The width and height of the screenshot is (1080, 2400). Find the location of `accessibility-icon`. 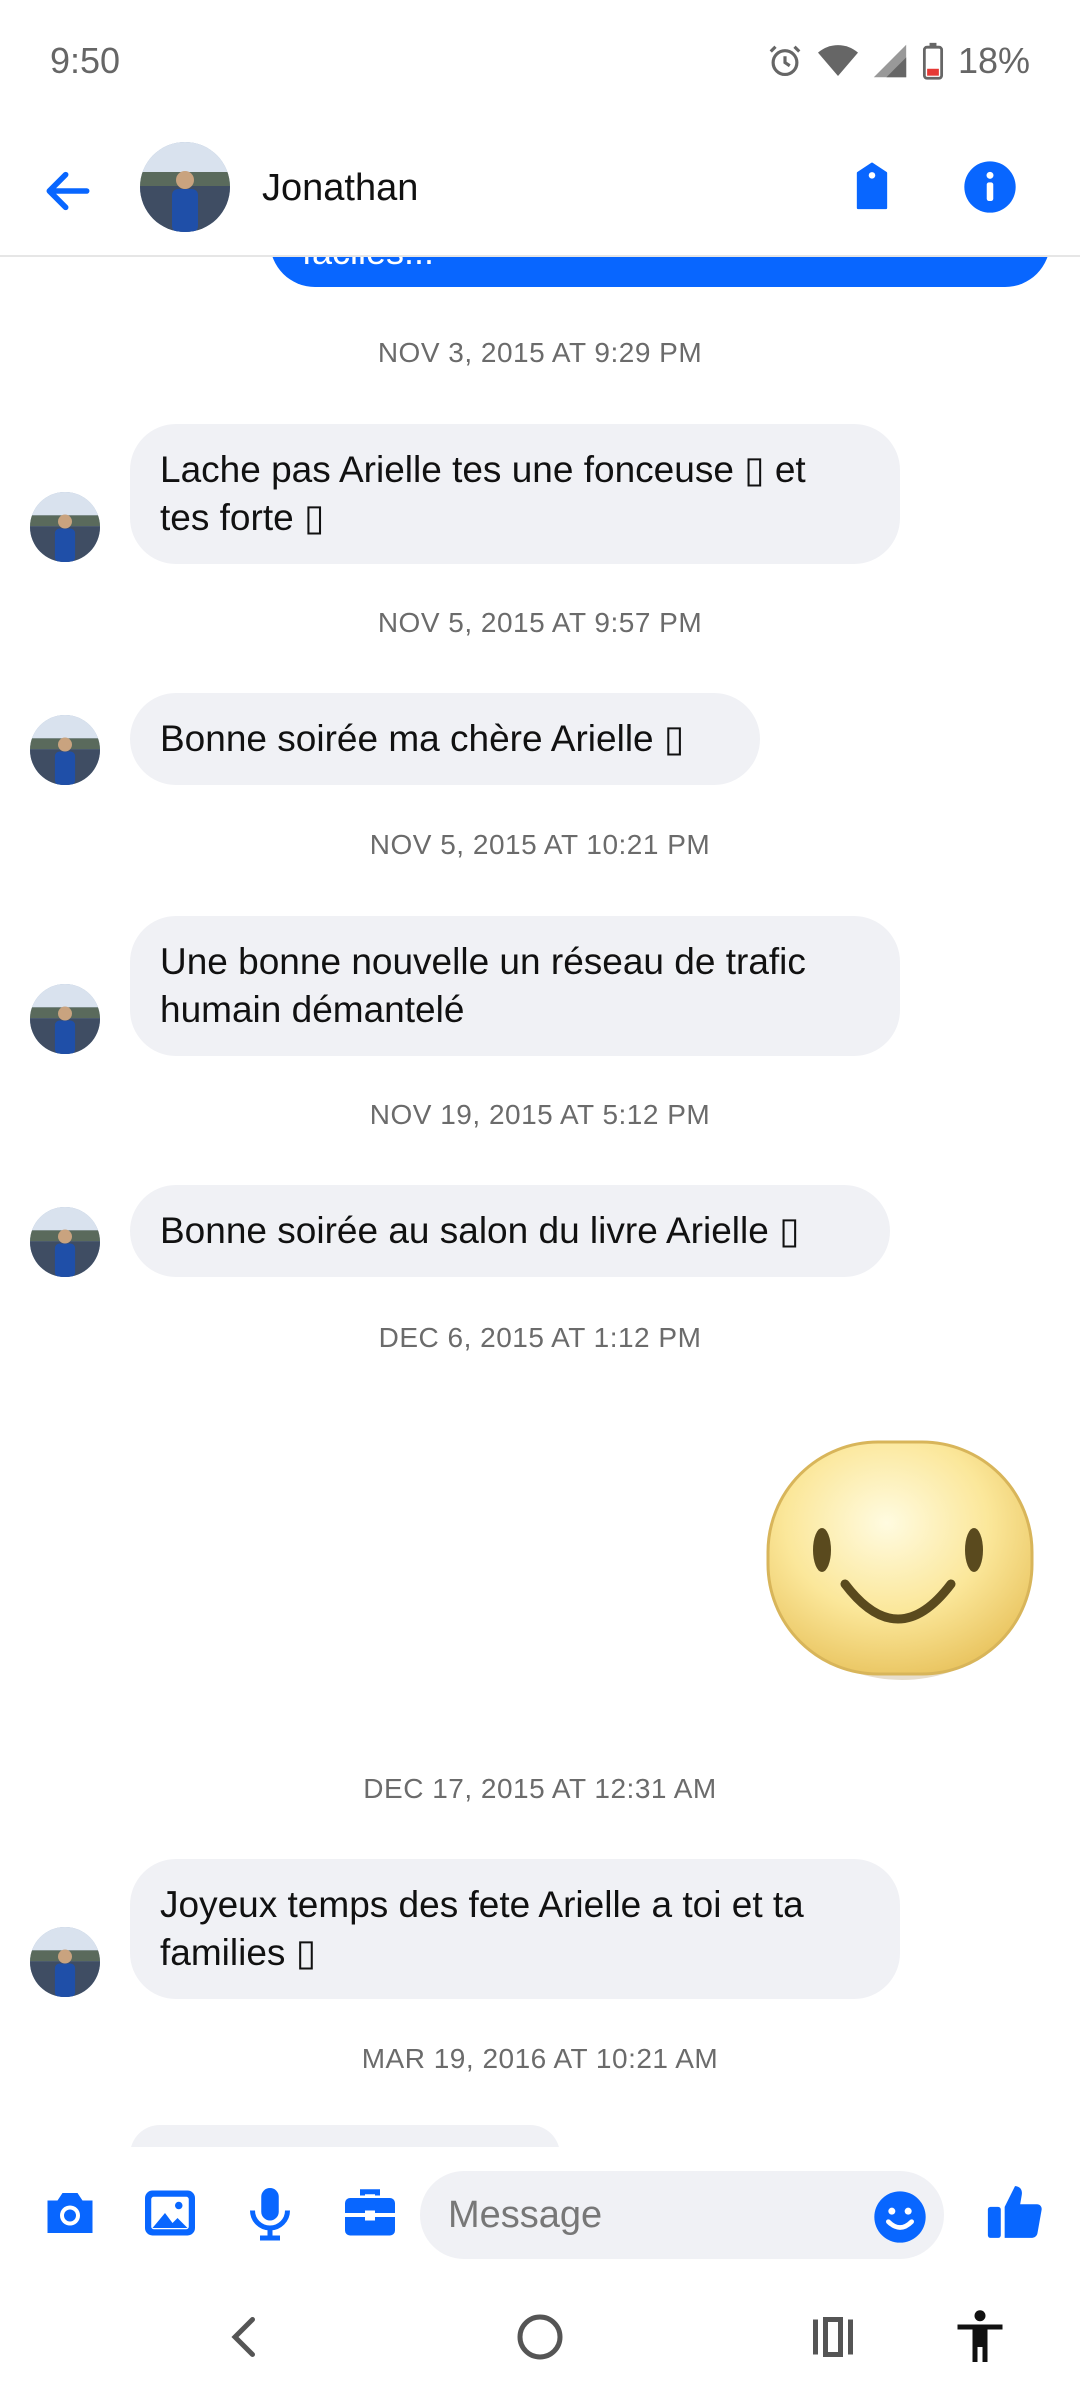

accessibility-icon is located at coordinates (980, 2337).